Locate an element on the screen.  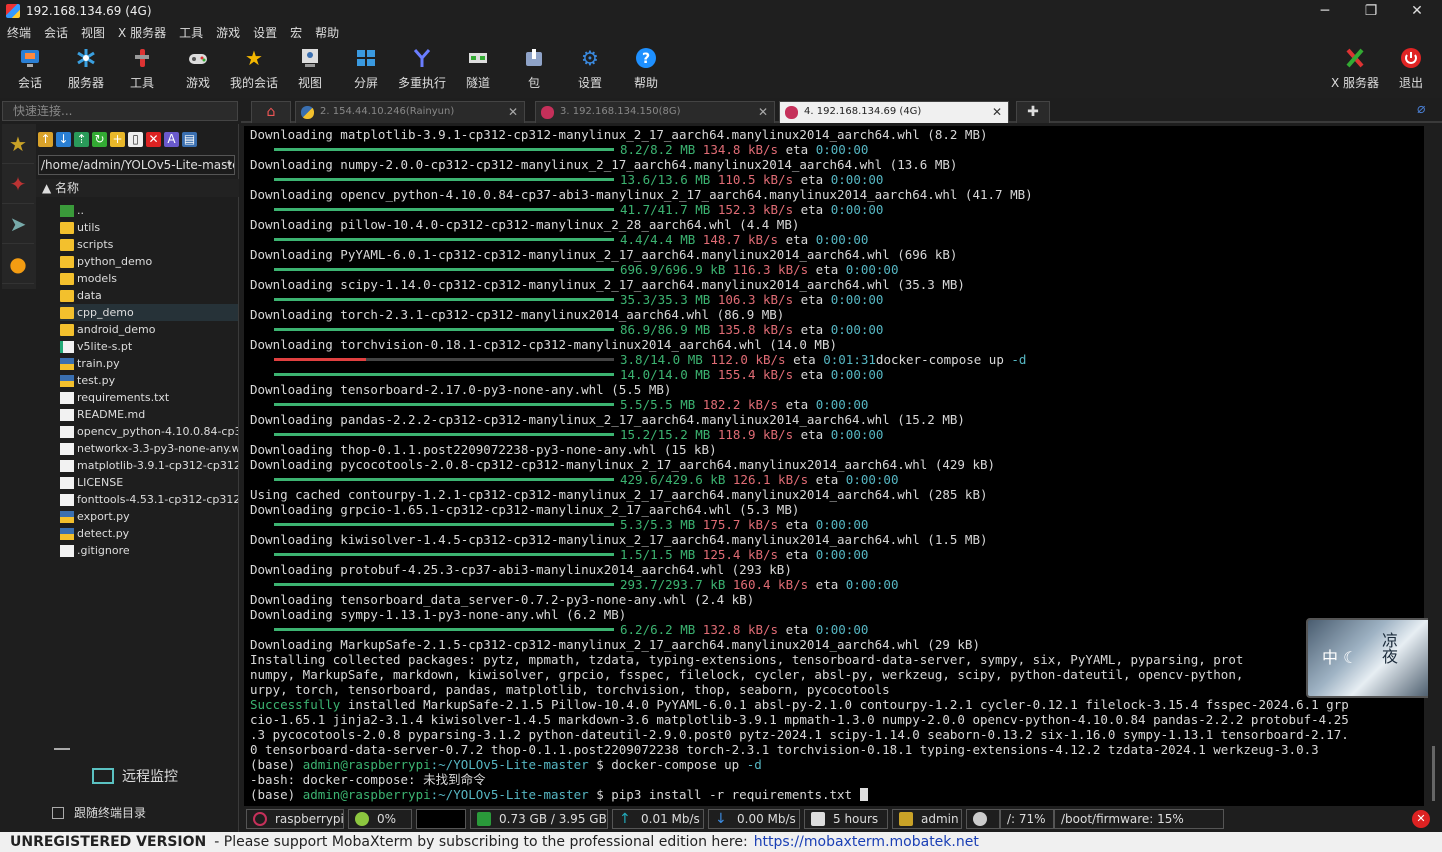
file-list-item: models is located at coordinates (149, 278).